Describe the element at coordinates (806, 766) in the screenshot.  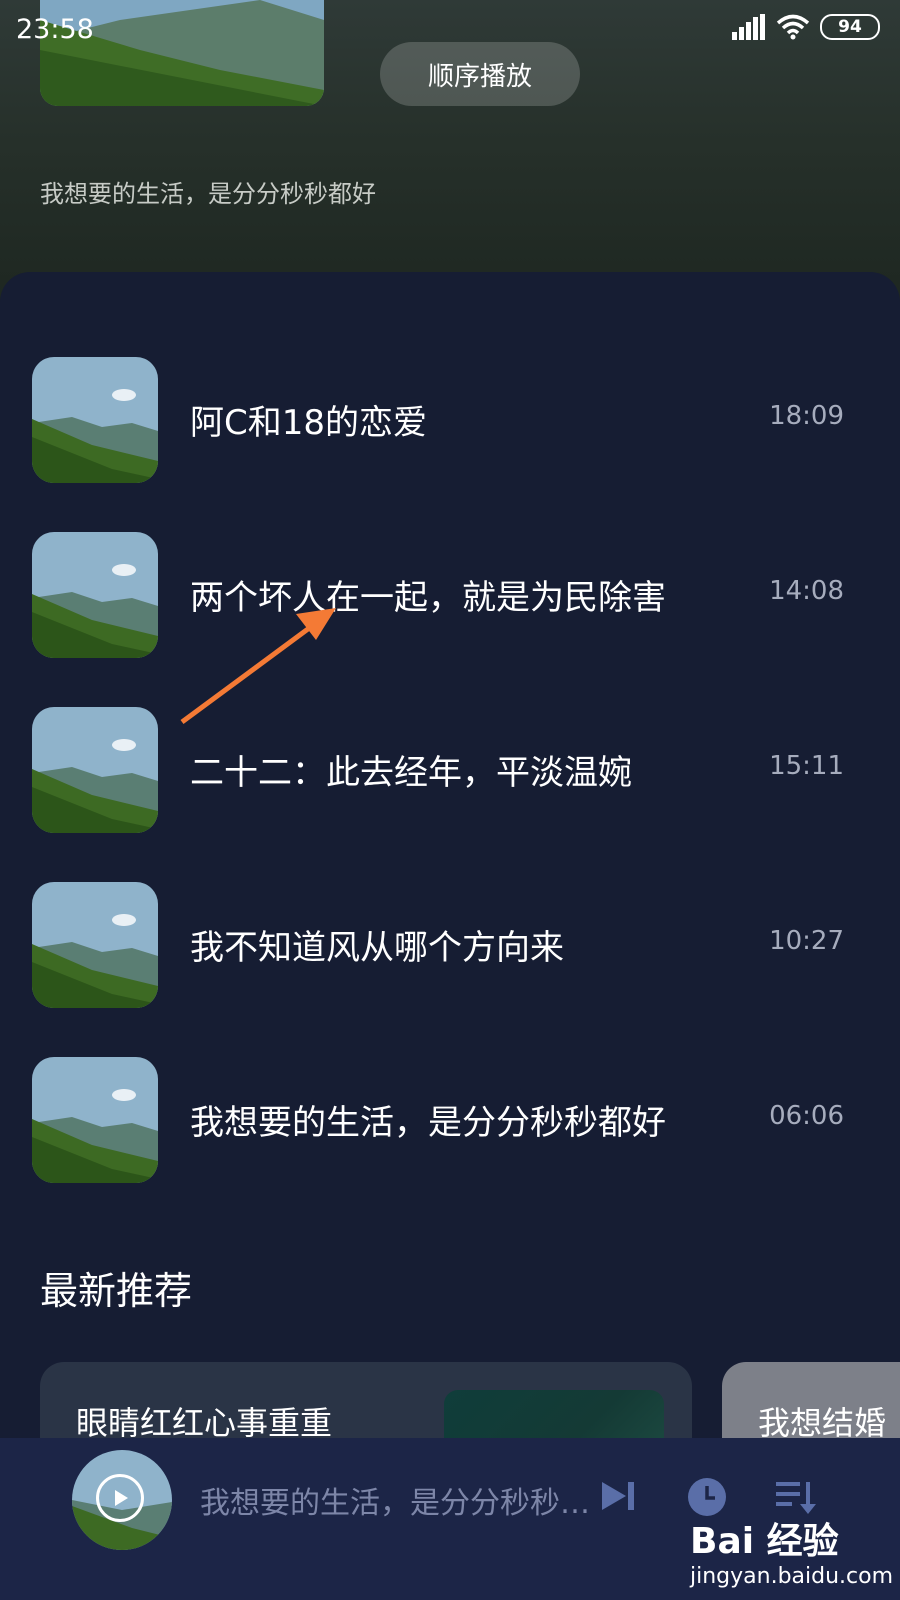
I see `track-duration: 15:11` at that location.